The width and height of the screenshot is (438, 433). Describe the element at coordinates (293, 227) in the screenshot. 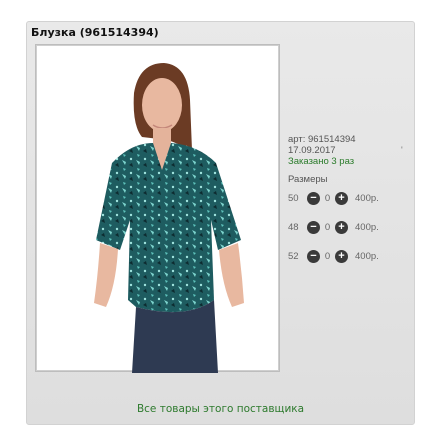

I see `size-value: 48` at that location.